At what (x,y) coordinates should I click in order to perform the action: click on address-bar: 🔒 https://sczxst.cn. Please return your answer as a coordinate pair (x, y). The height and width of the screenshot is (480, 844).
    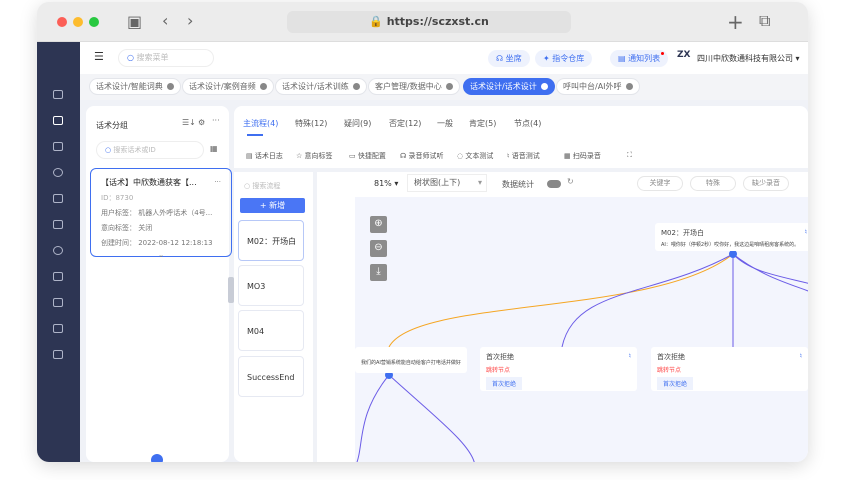
    Looking at the image, I should click on (429, 22).